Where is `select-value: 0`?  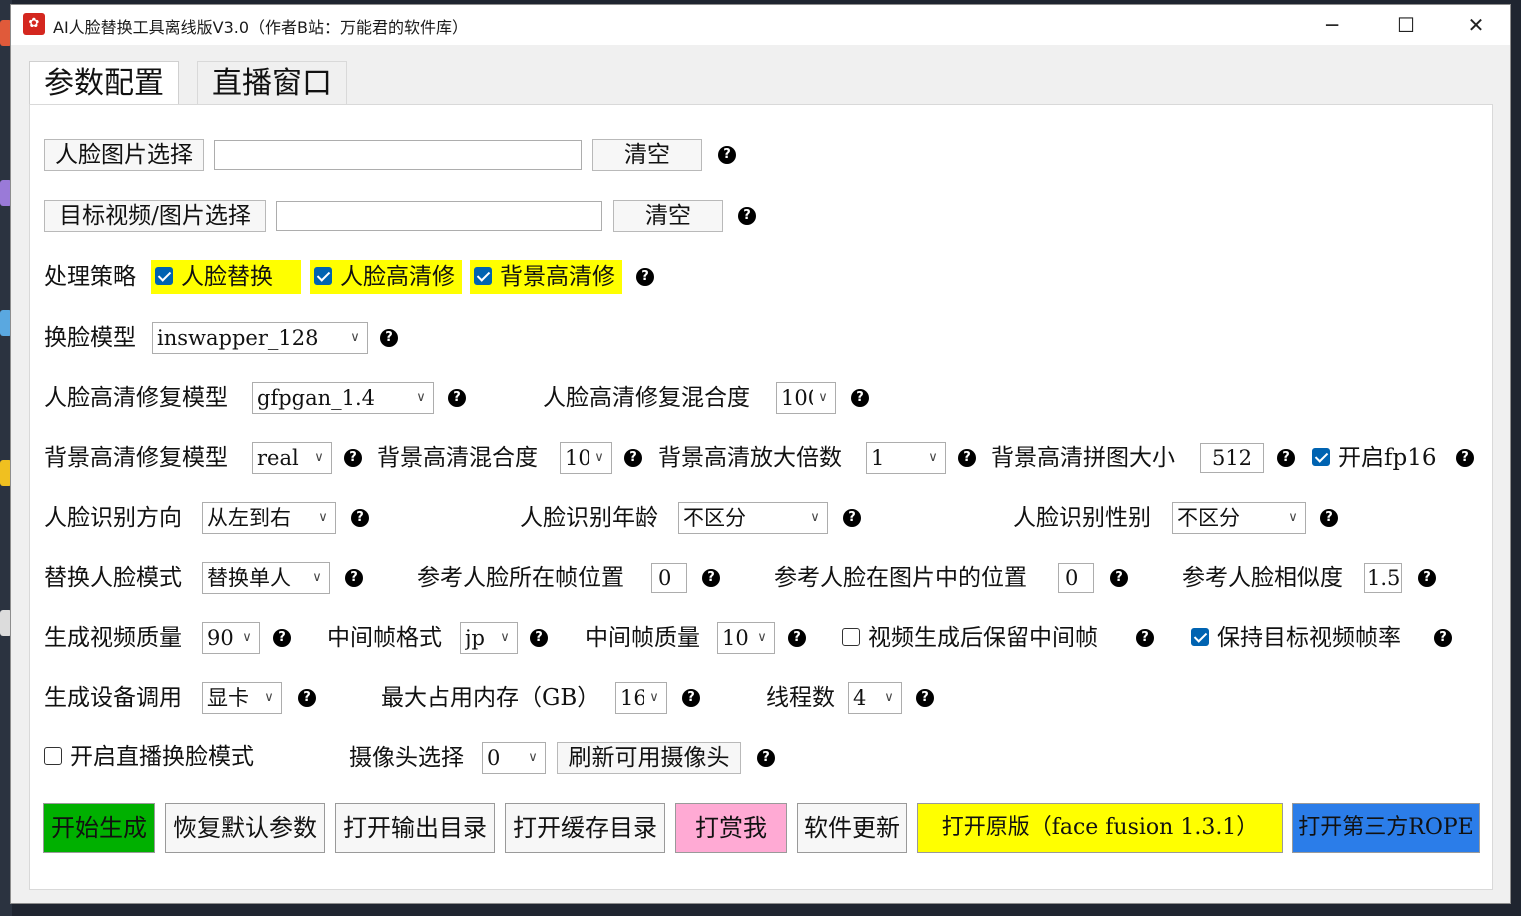 select-value: 0 is located at coordinates (494, 758).